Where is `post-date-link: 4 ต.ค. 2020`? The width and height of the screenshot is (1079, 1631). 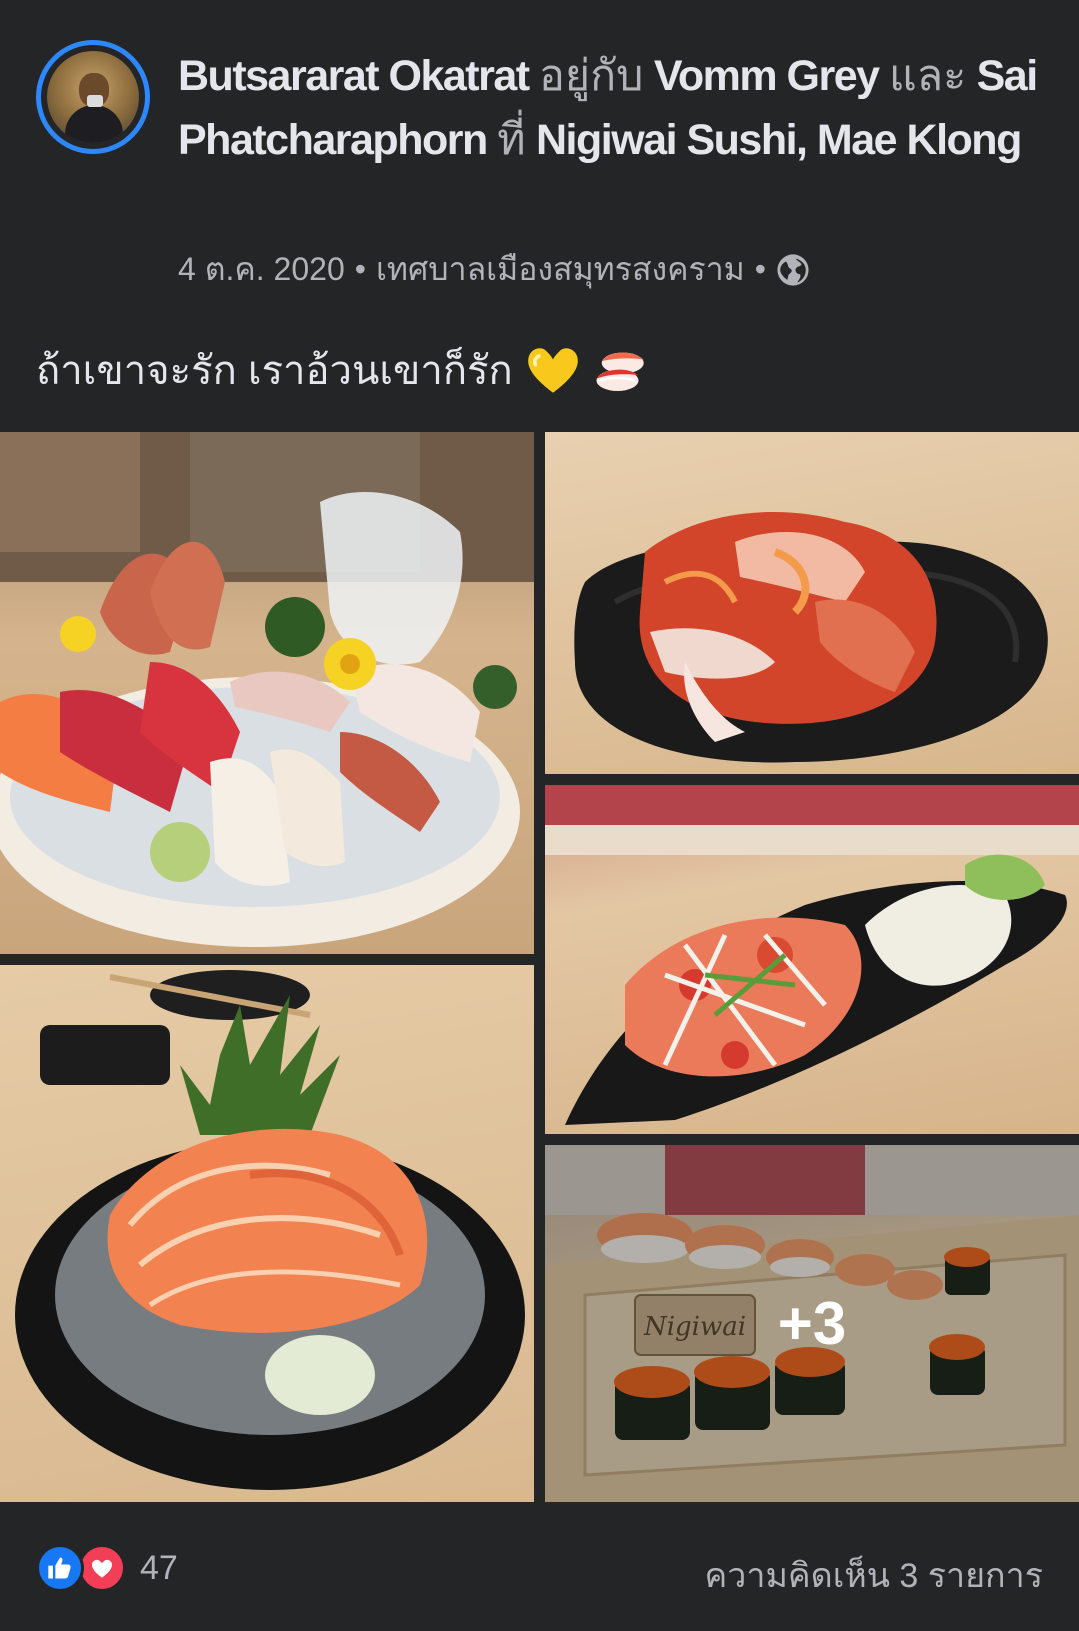
post-date-link: 4 ต.ค. 2020 is located at coordinates (261, 269).